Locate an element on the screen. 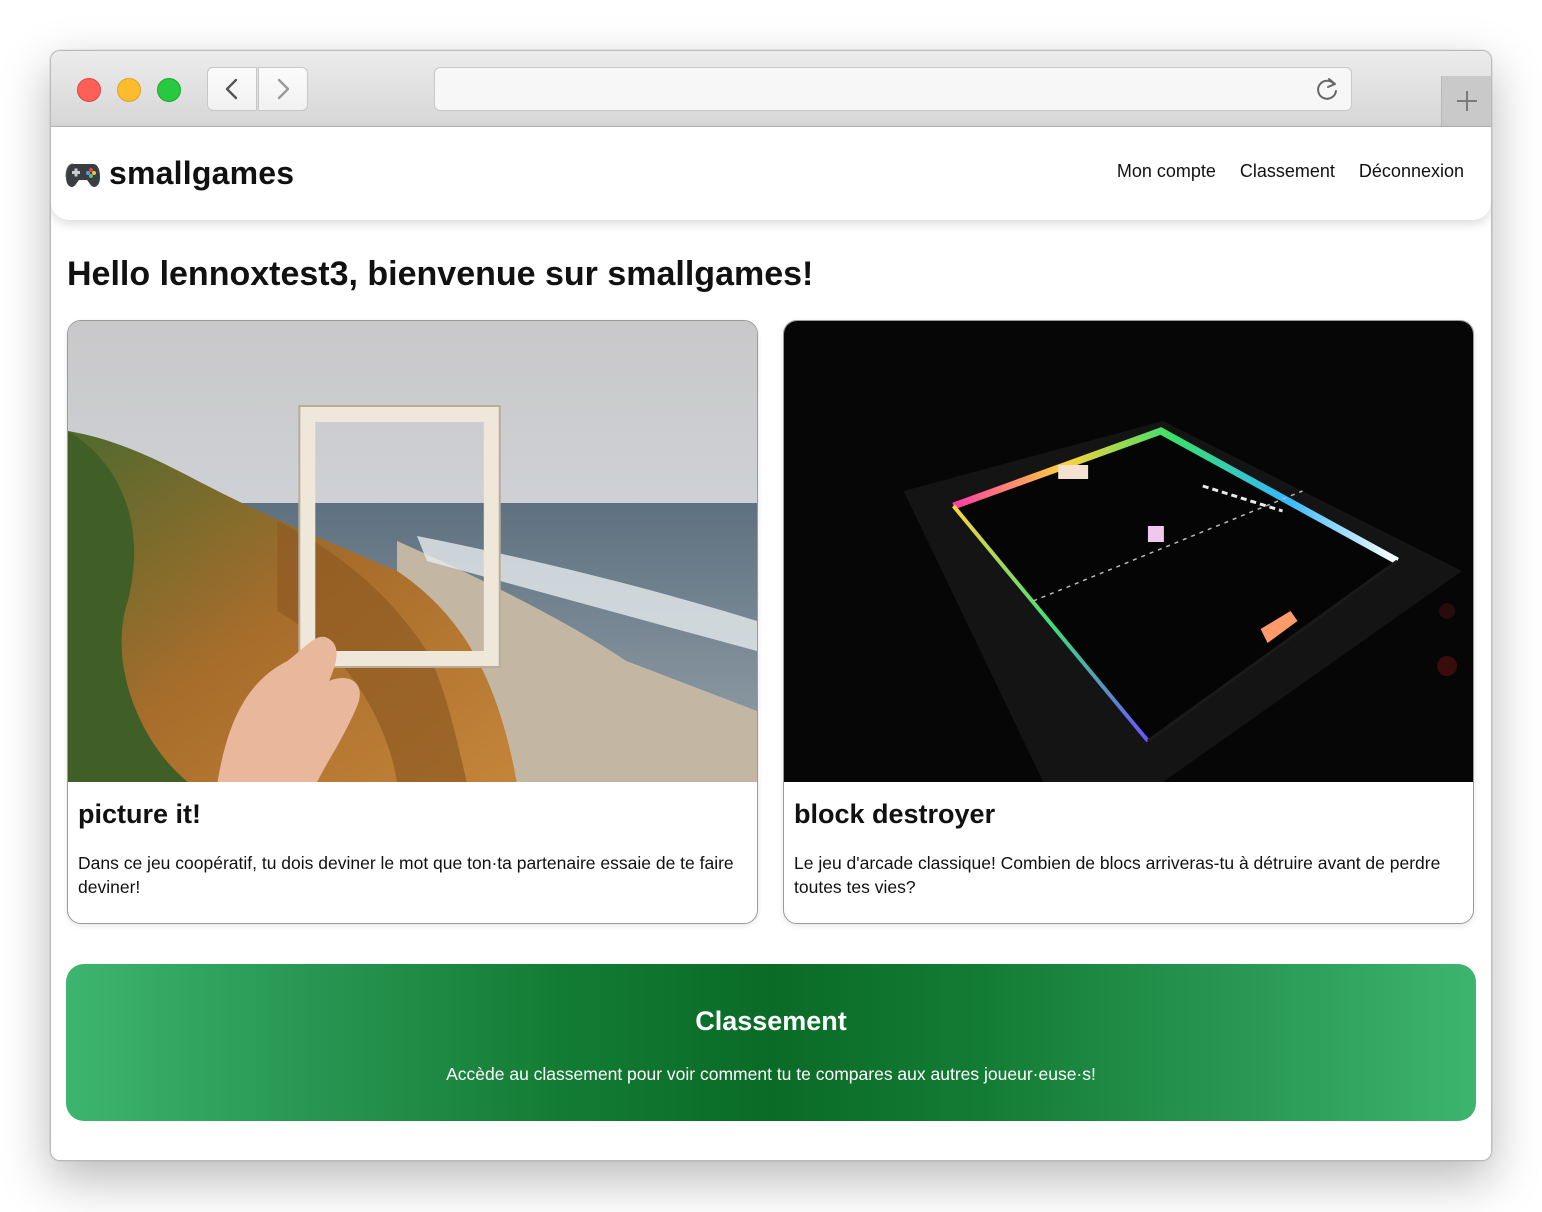 The width and height of the screenshot is (1542, 1212). address-bar is located at coordinates (893, 89).